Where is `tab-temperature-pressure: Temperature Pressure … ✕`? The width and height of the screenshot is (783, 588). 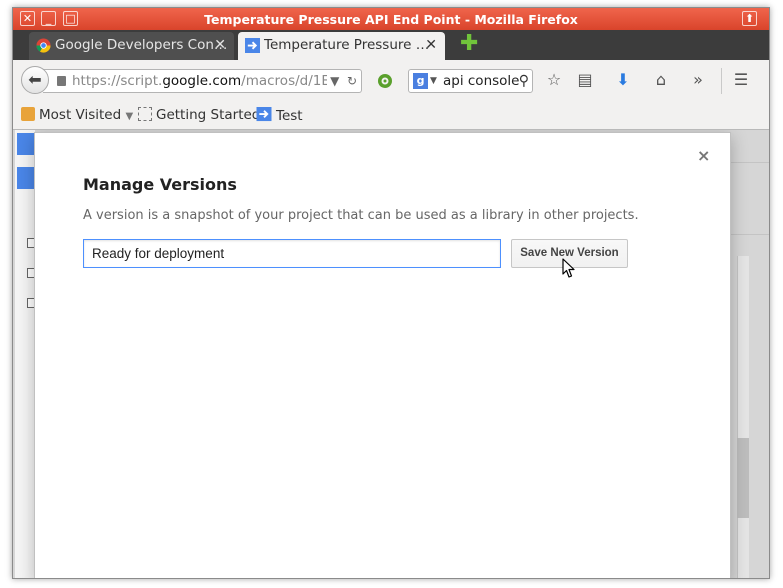 tab-temperature-pressure: Temperature Pressure … ✕ is located at coordinates (341, 46).